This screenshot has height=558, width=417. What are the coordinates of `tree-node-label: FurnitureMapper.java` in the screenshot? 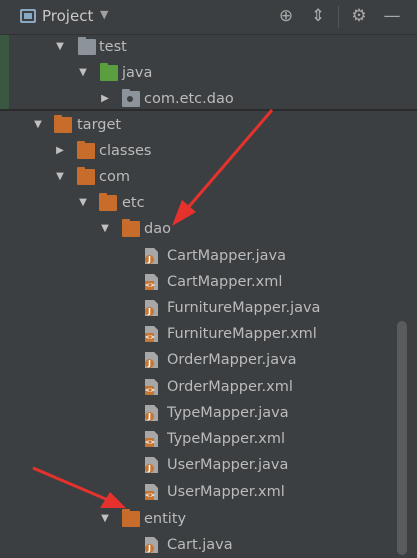 It's located at (244, 308).